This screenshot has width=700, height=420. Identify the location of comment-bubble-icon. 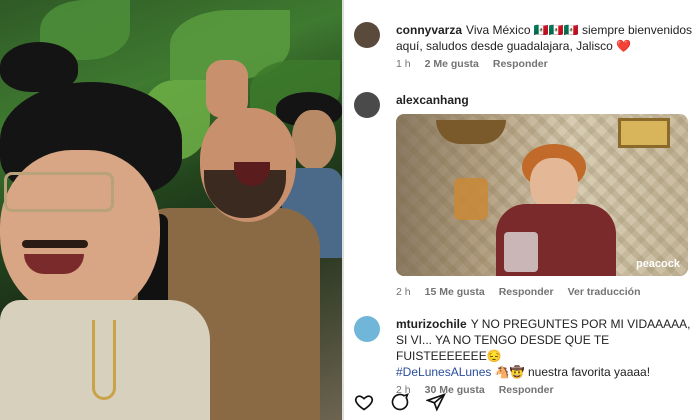
(400, 404).